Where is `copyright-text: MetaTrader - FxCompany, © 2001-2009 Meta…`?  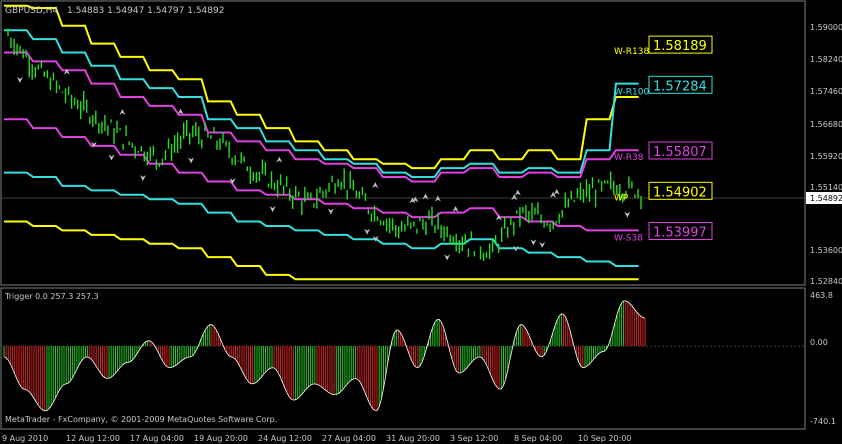 copyright-text: MetaTrader - FxCompany, © 2001-2009 Meta… is located at coordinates (141, 419).